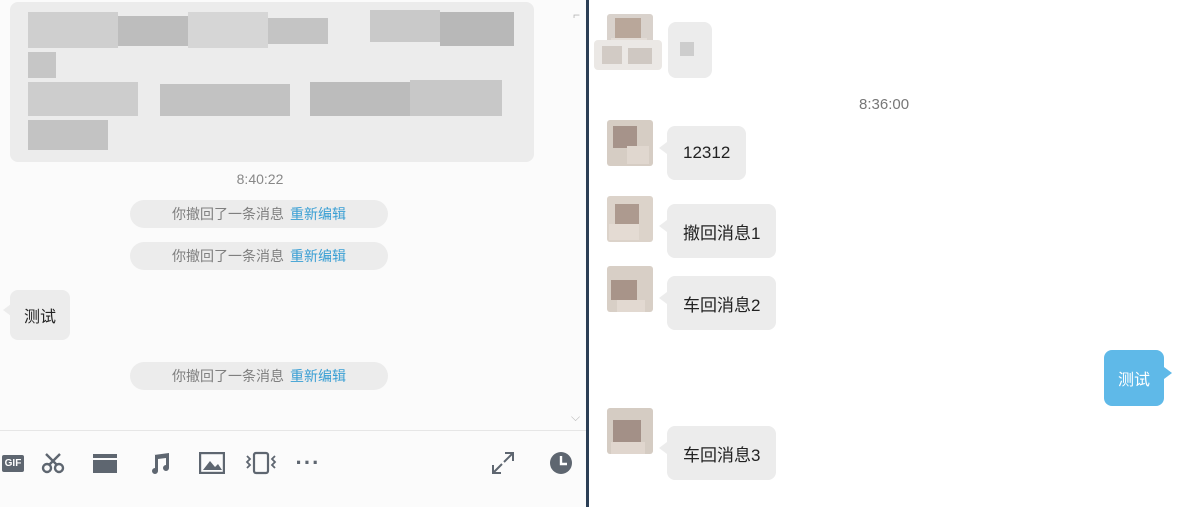 The width and height of the screenshot is (1181, 508). What do you see at coordinates (884, 104) in the screenshot?
I see `message-timestamp: 8:36:00` at bounding box center [884, 104].